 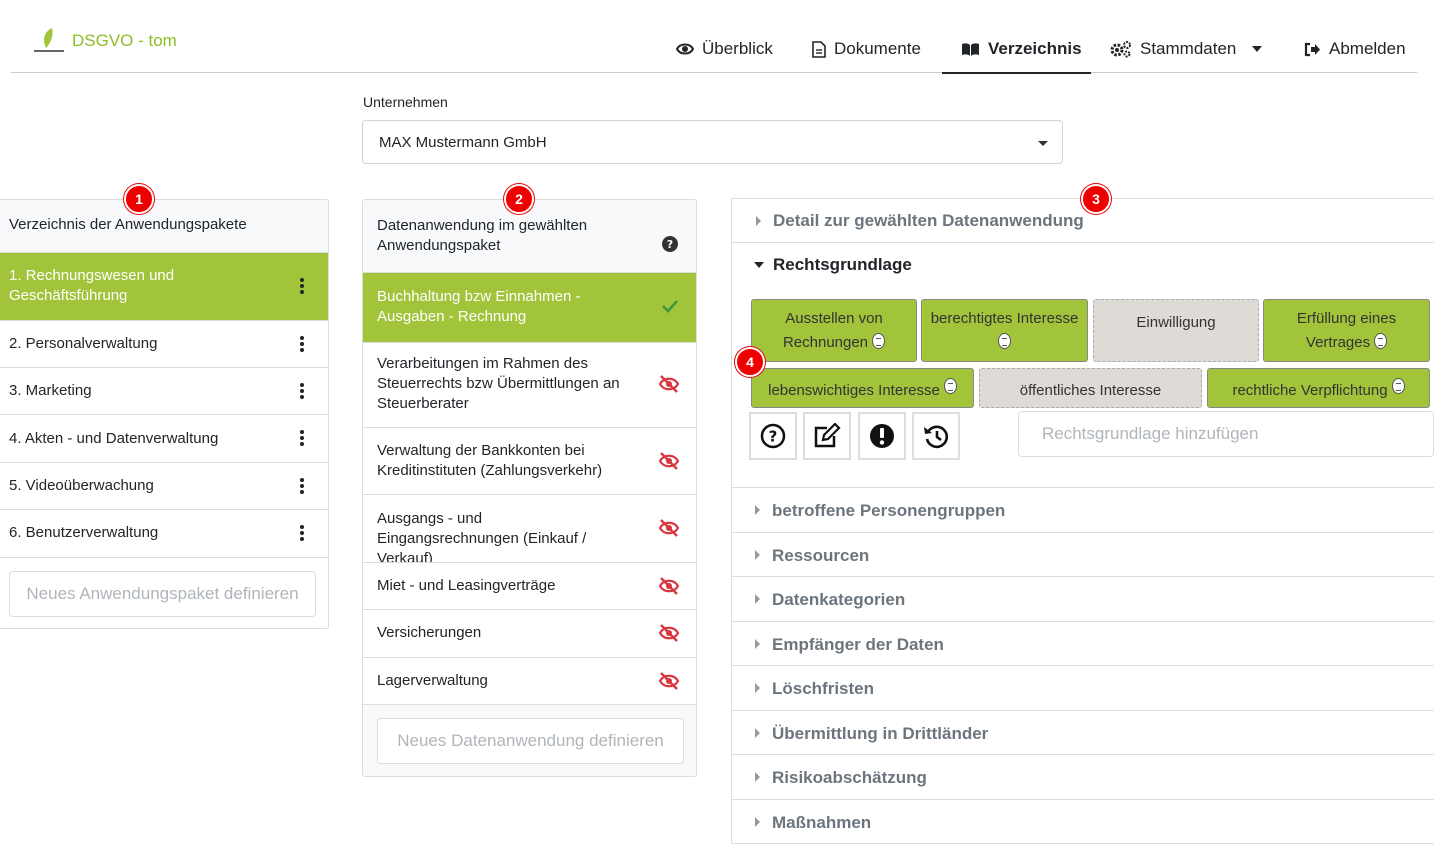 I want to click on brand-logo, so click(x=51, y=41).